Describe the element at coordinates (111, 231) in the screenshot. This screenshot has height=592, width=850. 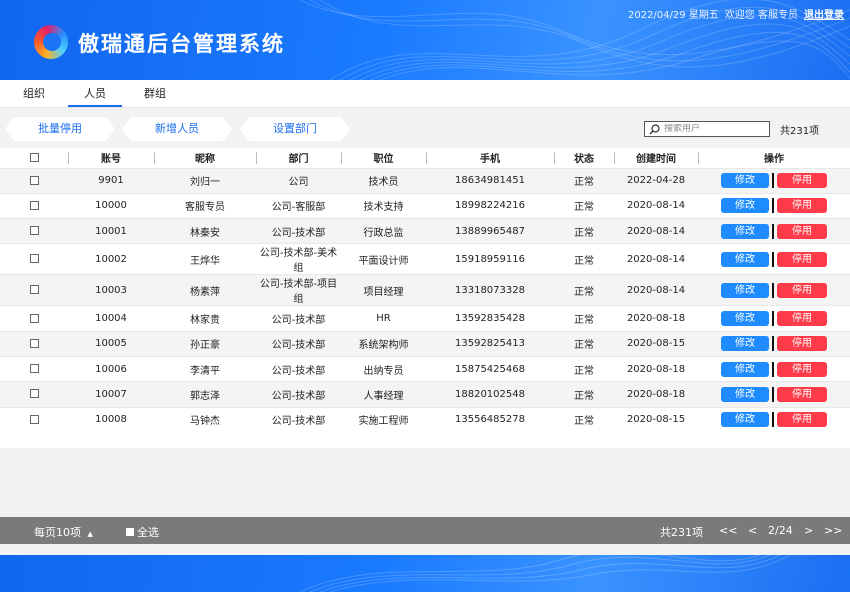
I see `cell-account: 10001` at that location.